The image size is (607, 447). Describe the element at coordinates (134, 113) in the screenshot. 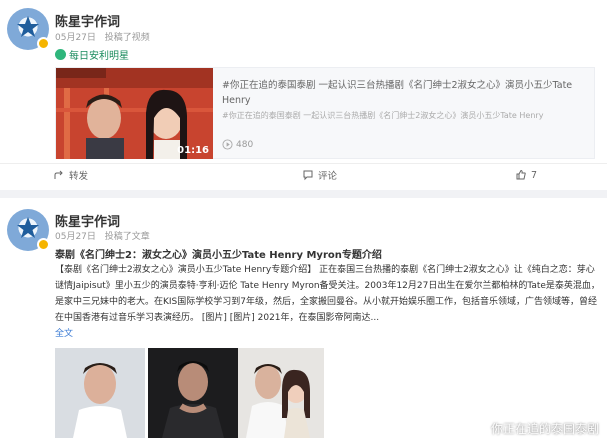

I see `video-thumbnail: 01:16` at that location.